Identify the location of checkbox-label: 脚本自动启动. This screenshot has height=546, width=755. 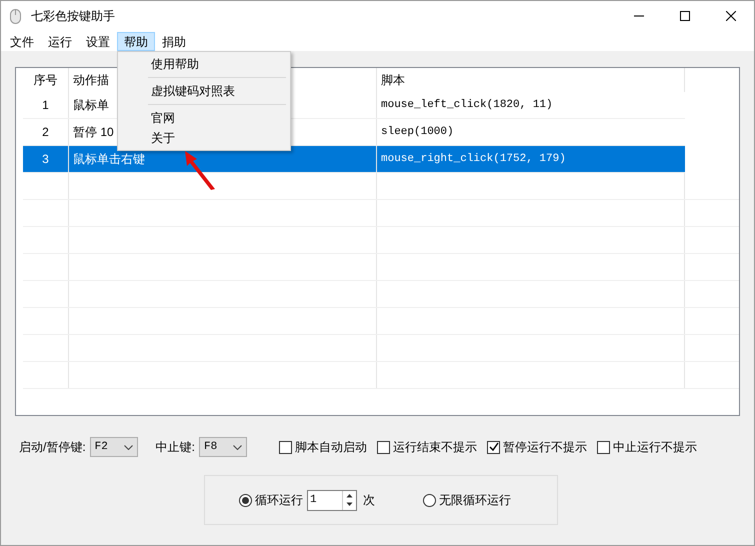
(331, 447).